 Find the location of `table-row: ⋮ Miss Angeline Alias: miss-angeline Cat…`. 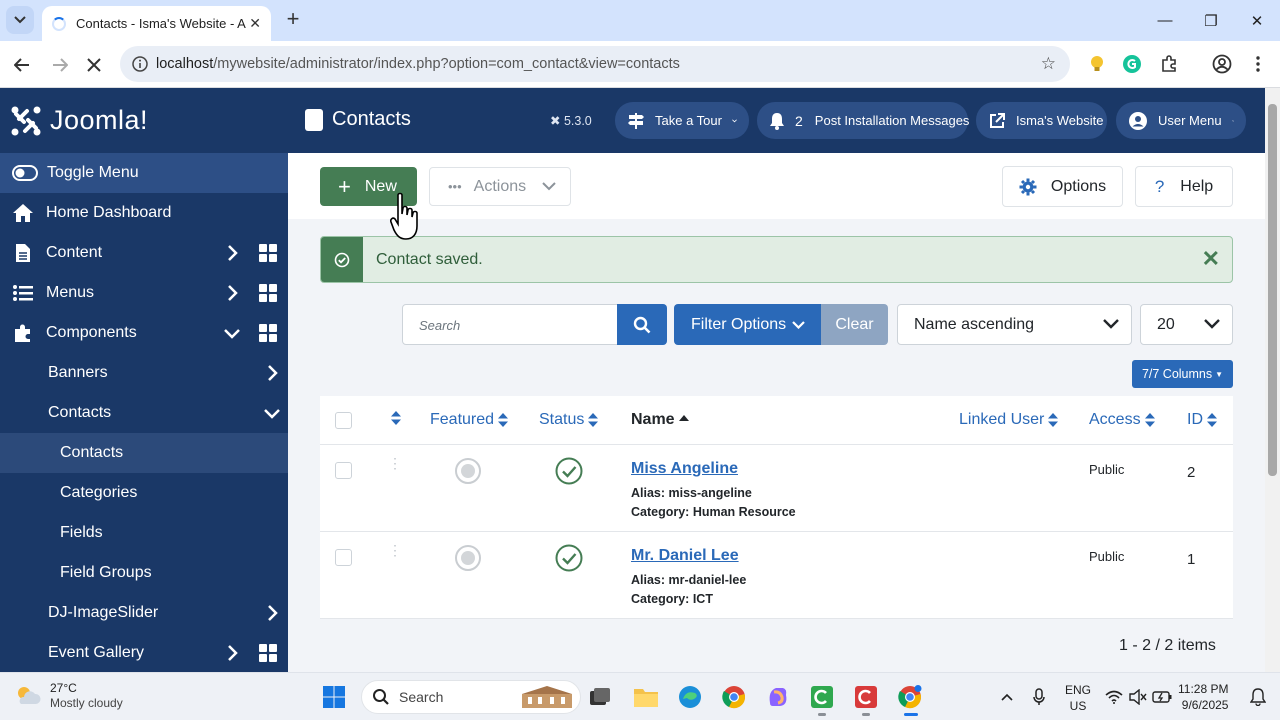

table-row: ⋮ Miss Angeline Alias: miss-angeline Cat… is located at coordinates (776, 488).